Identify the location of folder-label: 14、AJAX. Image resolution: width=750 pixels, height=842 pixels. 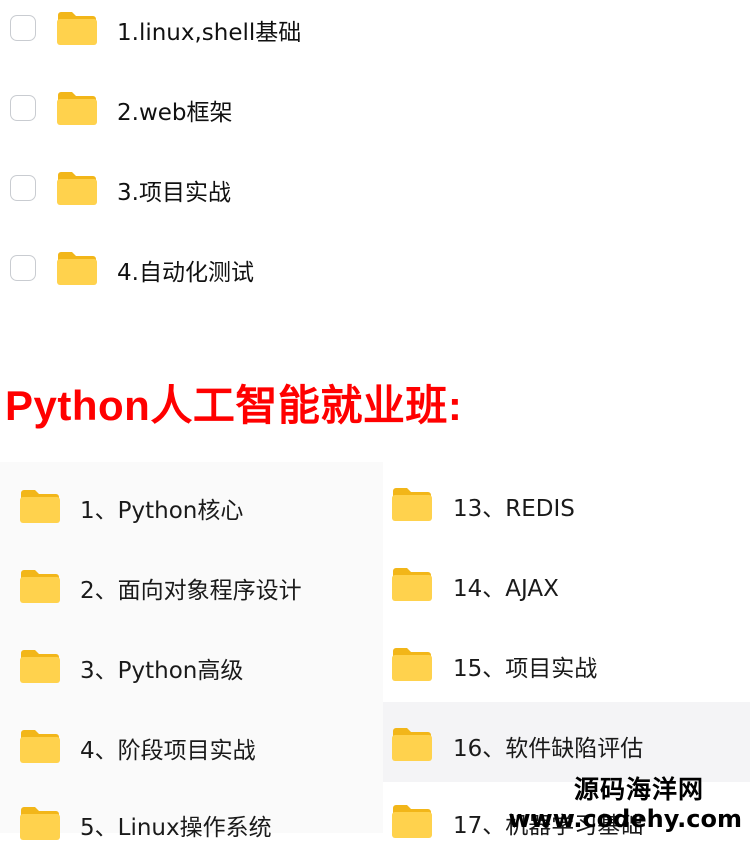
(506, 586).